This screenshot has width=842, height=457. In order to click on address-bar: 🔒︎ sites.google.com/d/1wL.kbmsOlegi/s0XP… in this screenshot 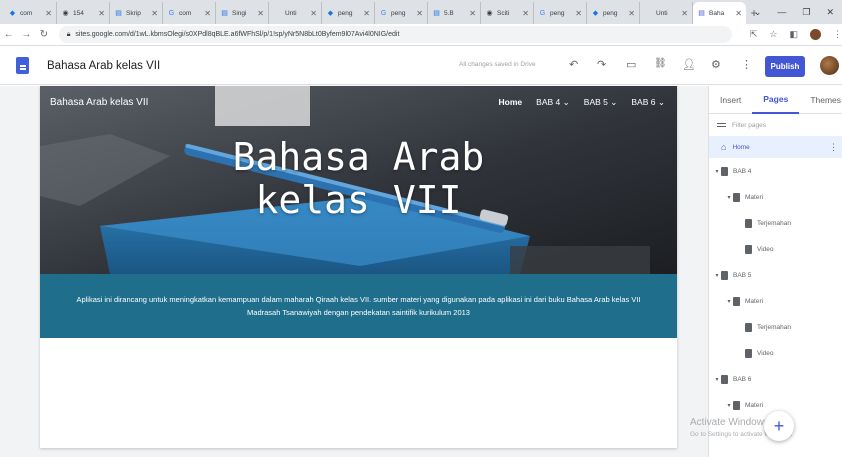, I will do `click(395, 34)`.